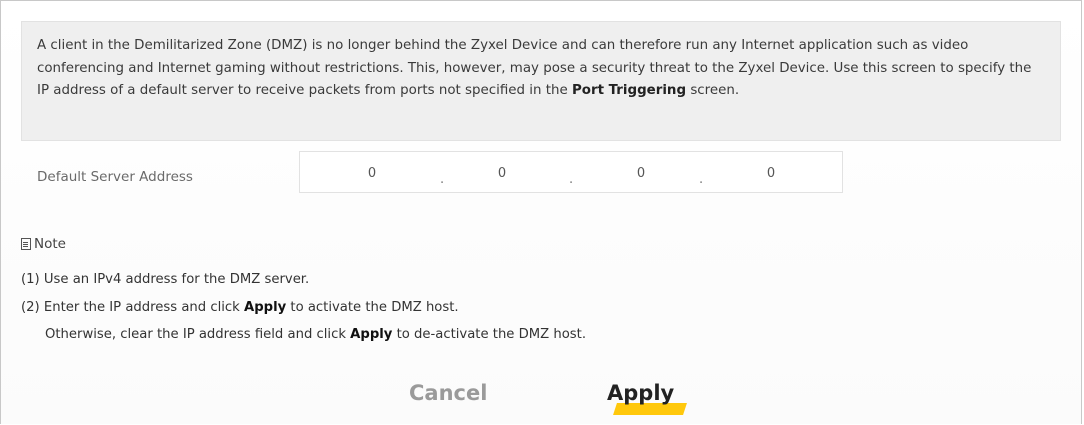 This screenshot has height=425, width=1084. Describe the element at coordinates (448, 393) in the screenshot. I see `cancel-button: Cancel` at that location.